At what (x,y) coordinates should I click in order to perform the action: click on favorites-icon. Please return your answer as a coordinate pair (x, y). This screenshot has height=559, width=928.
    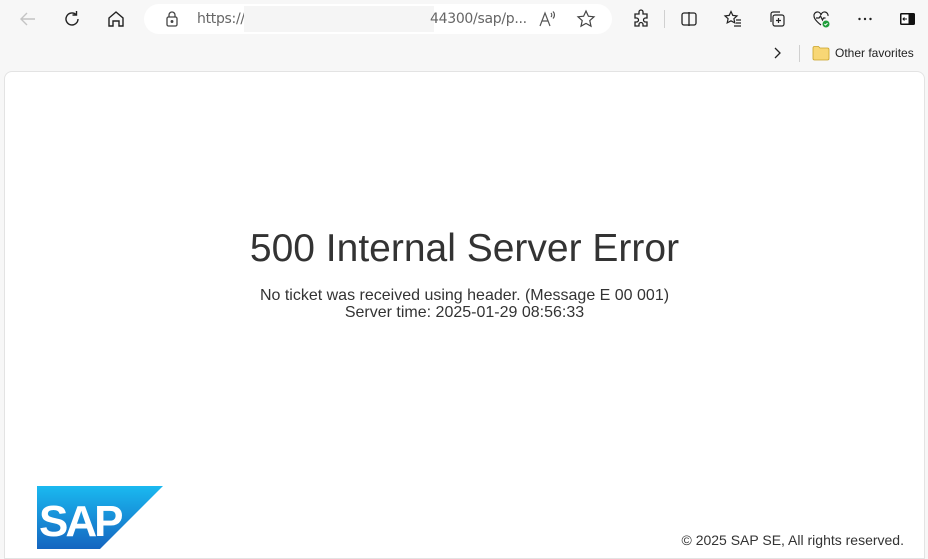
    Looking at the image, I should click on (733, 19).